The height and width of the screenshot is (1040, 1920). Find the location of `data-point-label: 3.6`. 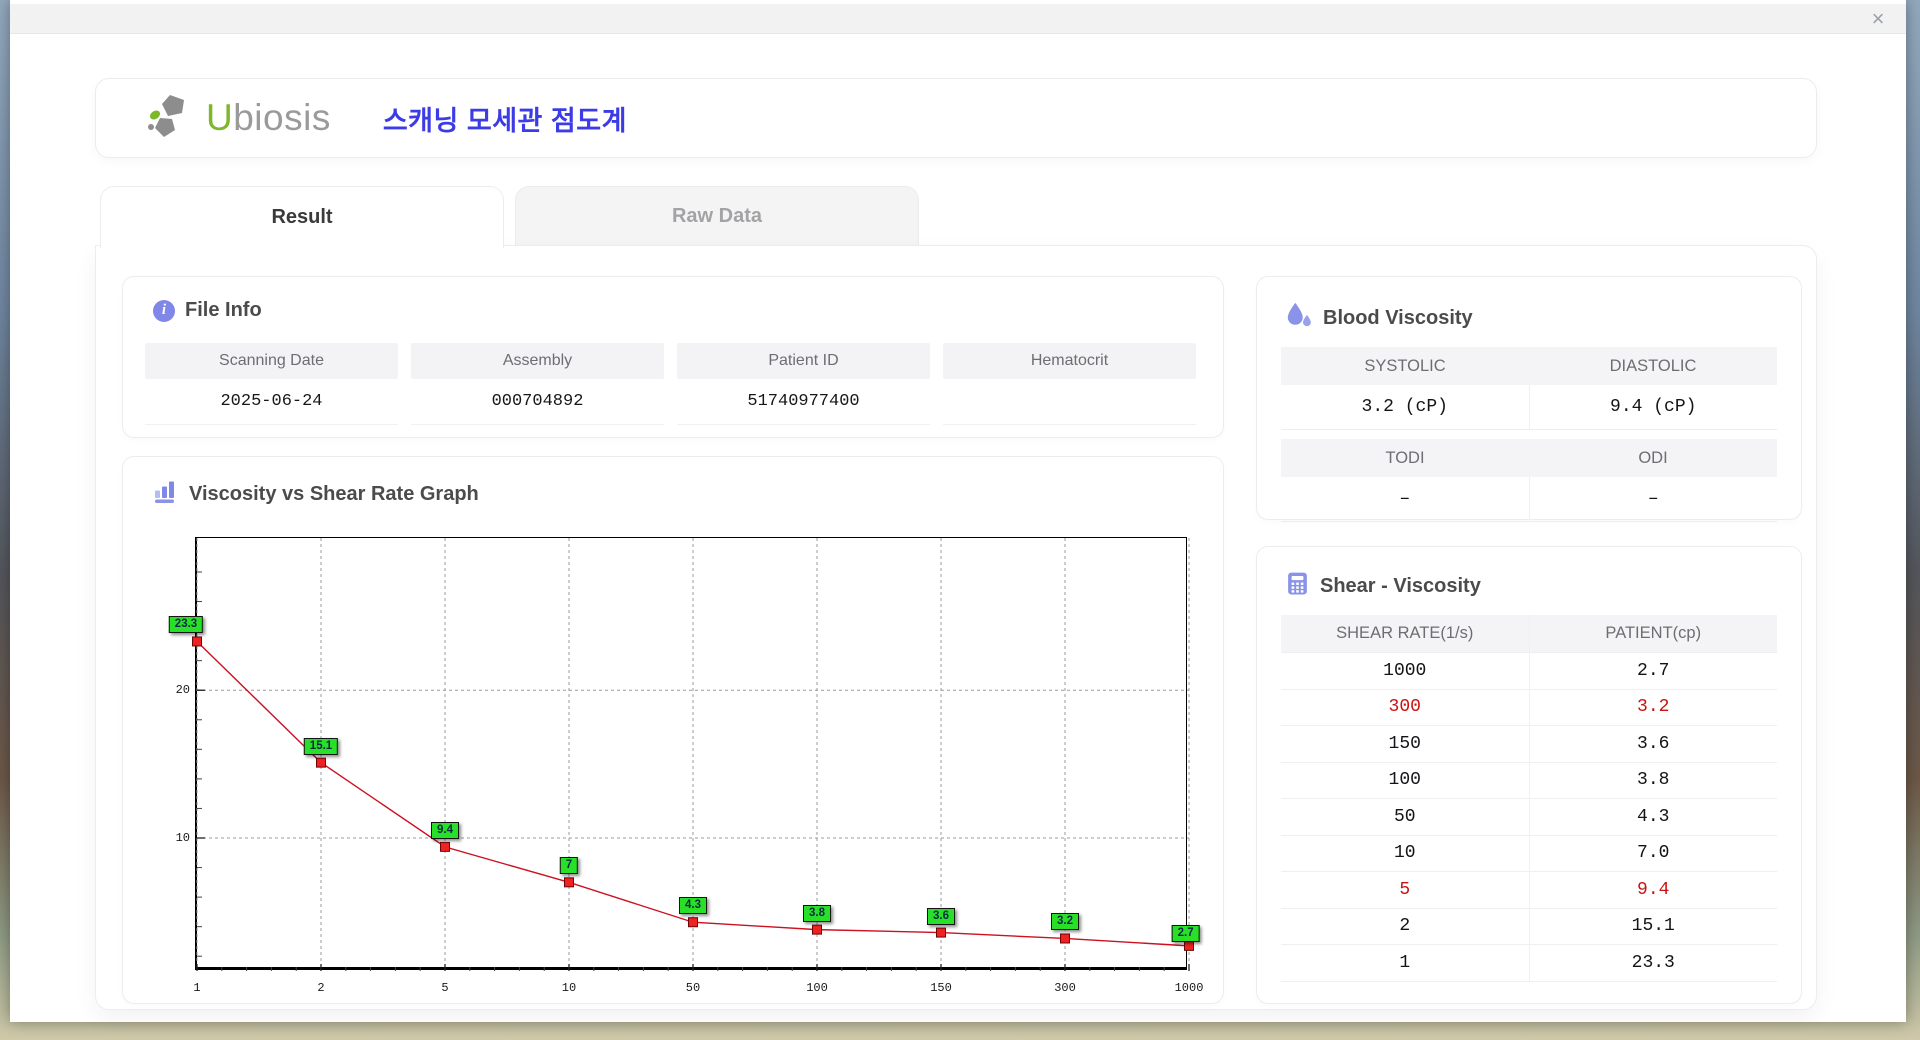

data-point-label: 3.6 is located at coordinates (941, 916).